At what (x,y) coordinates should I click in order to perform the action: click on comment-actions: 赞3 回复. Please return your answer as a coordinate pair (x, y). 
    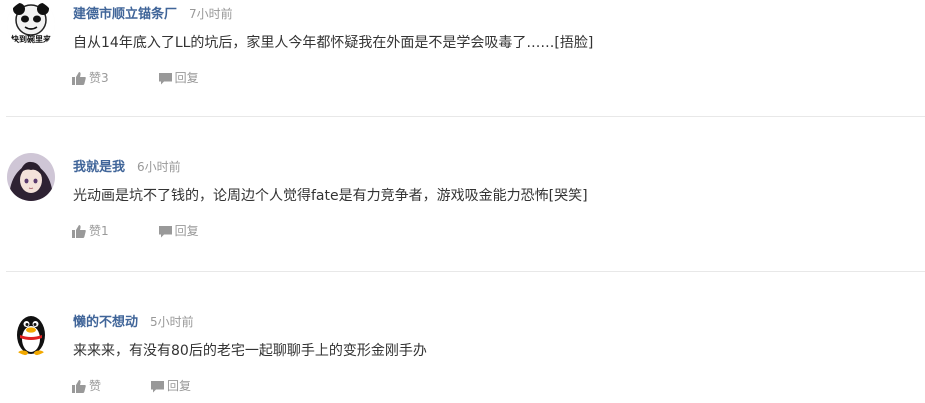
    Looking at the image, I should click on (135, 78).